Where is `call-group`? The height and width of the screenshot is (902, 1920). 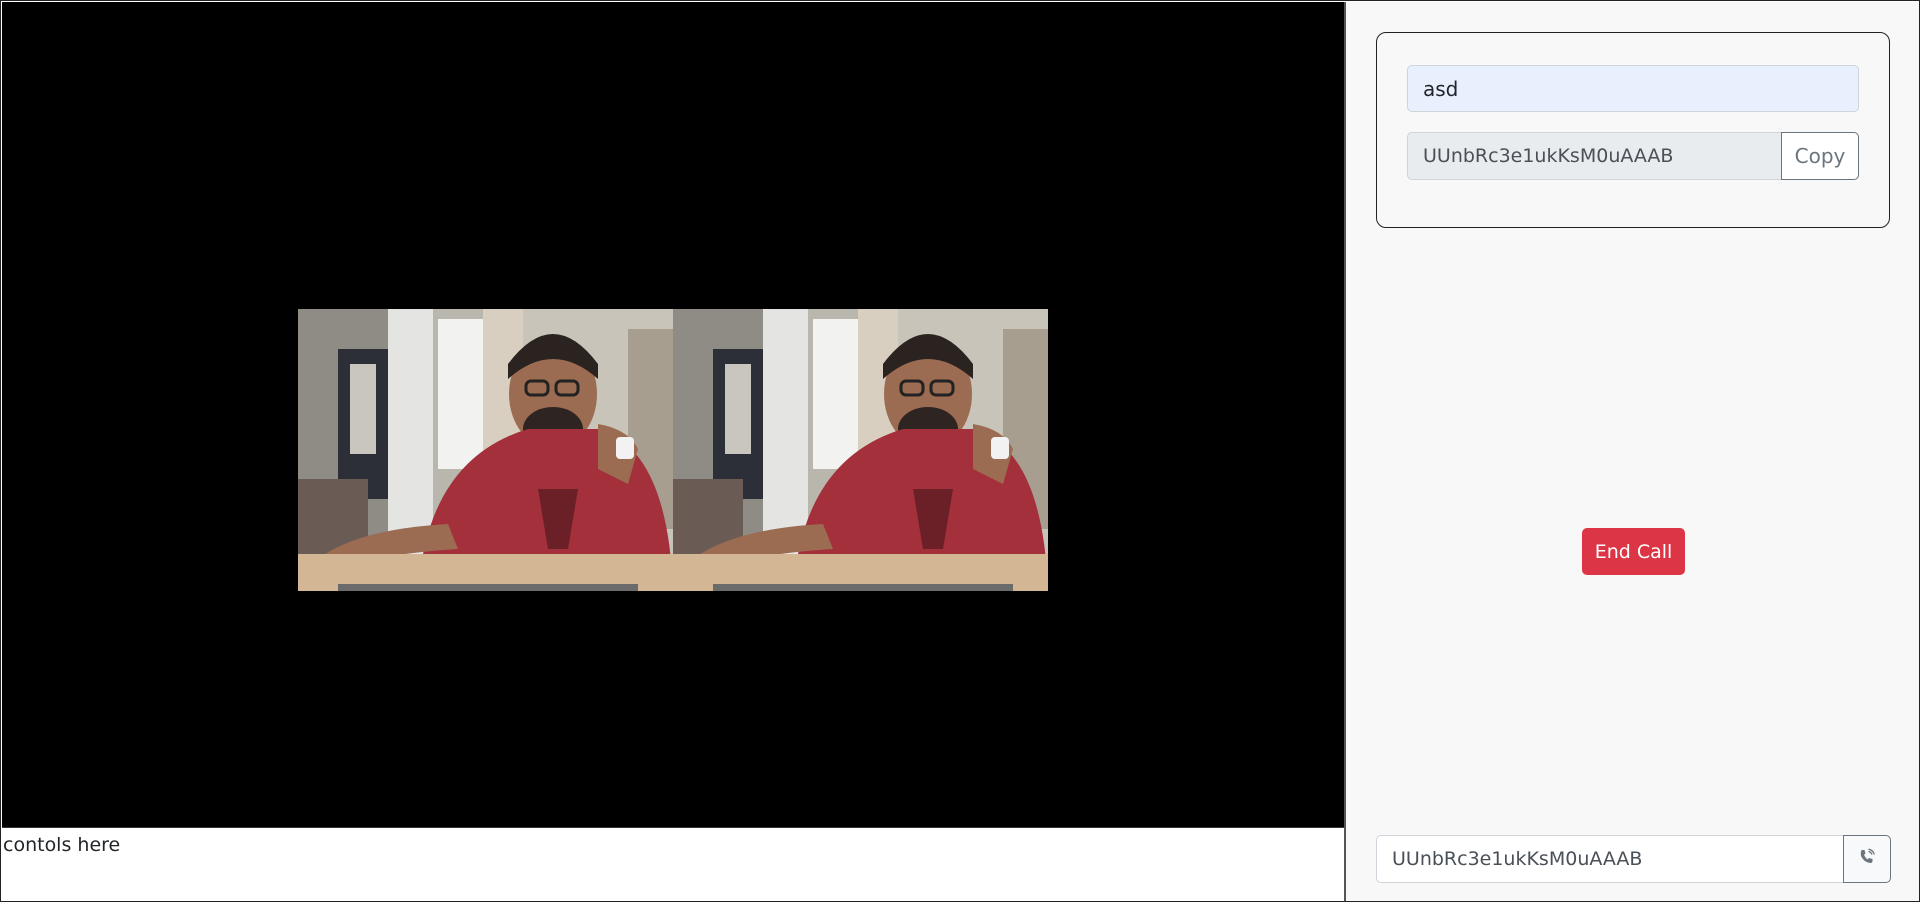
call-group is located at coordinates (1633, 859).